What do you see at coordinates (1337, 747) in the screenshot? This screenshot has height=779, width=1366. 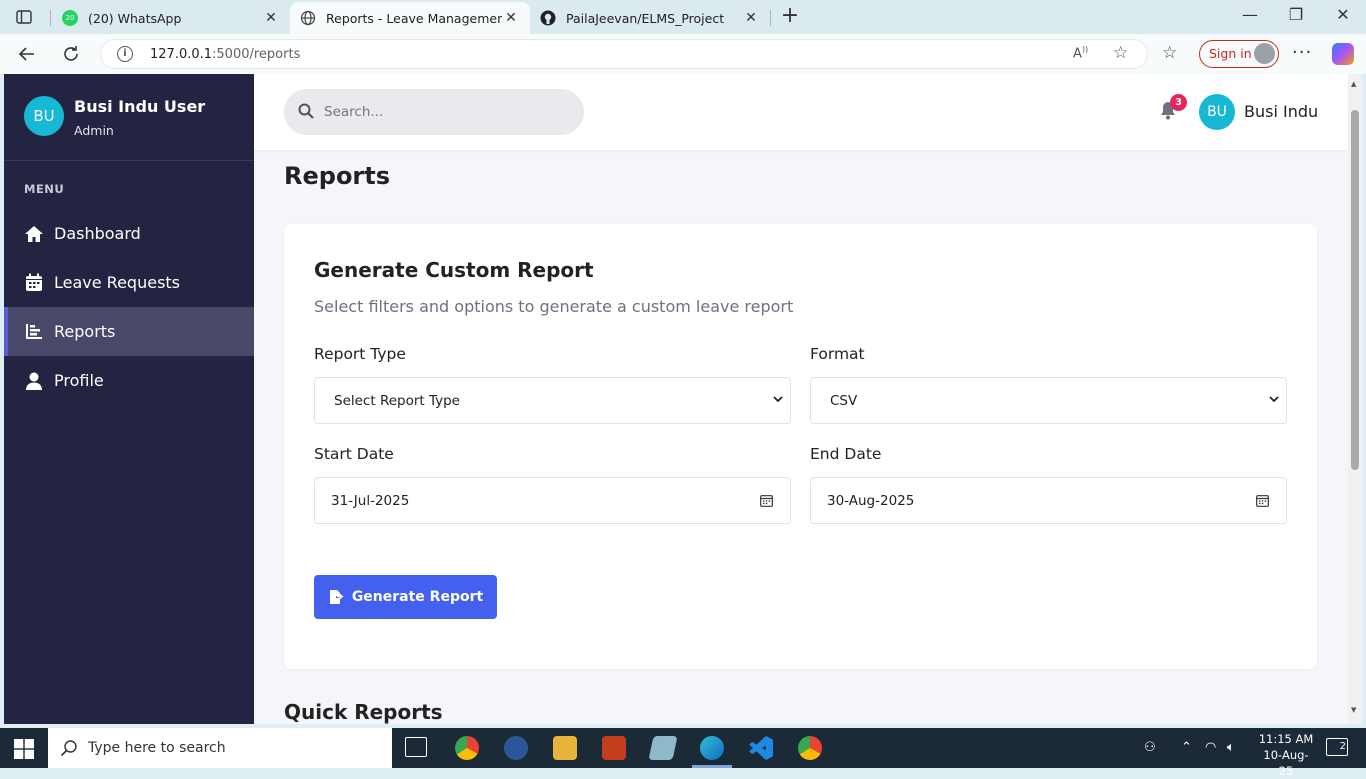 I see `notification-center-icon: 2` at bounding box center [1337, 747].